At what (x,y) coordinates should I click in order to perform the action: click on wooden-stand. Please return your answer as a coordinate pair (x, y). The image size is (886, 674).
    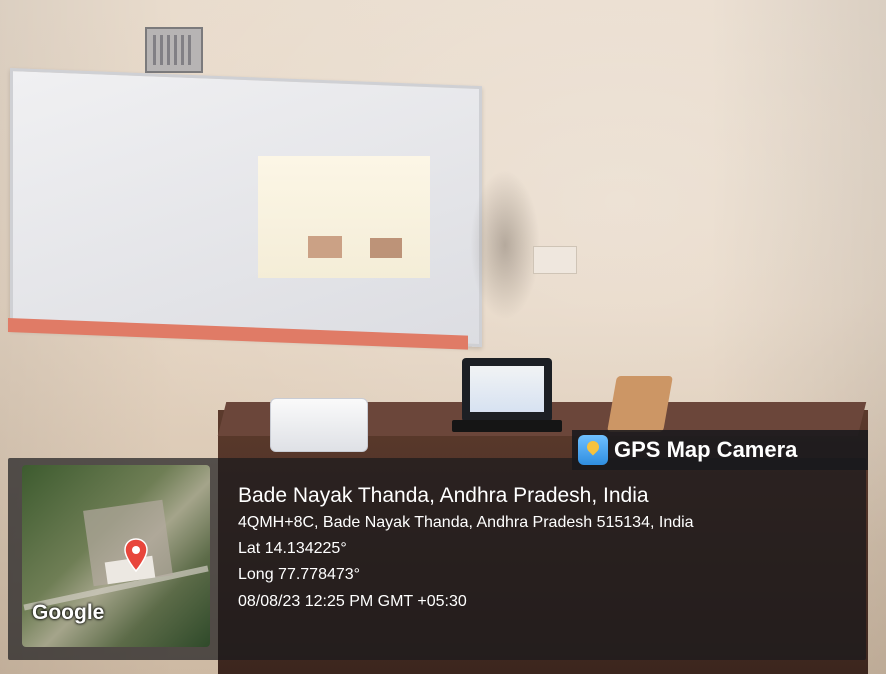
    Looking at the image, I should click on (640, 404).